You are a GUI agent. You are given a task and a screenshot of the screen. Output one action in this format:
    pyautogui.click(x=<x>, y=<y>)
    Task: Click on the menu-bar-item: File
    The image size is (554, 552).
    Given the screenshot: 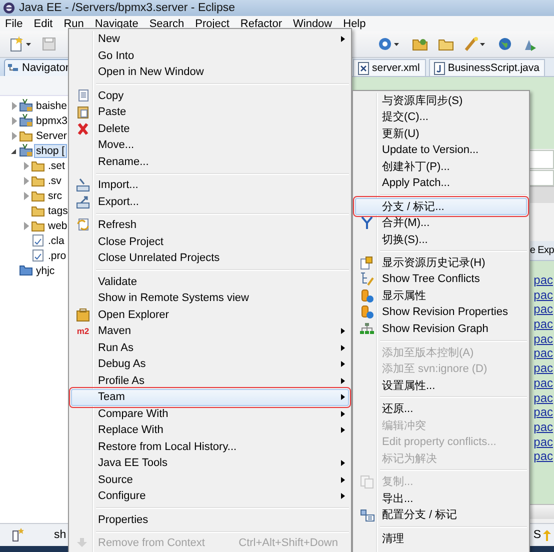 What is the action you would take?
    pyautogui.click(x=14, y=24)
    